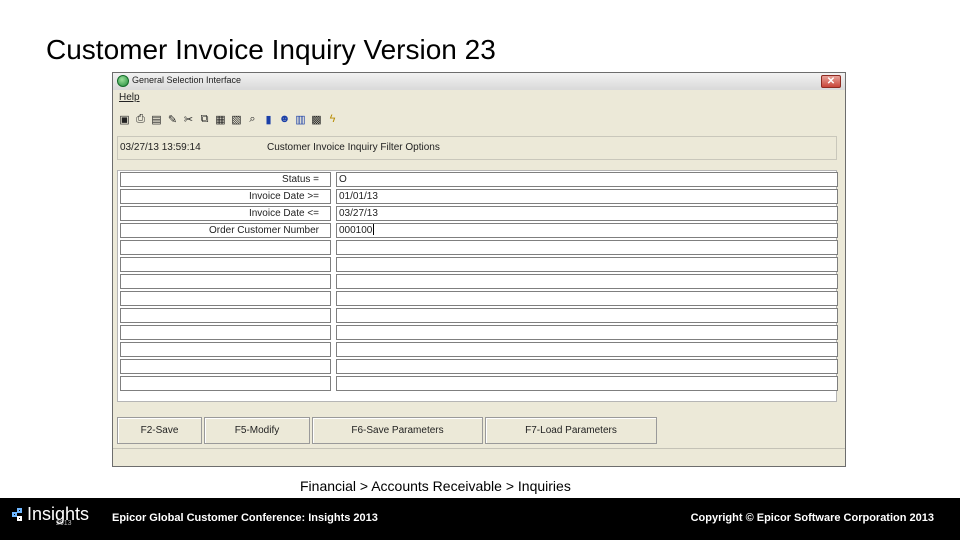 Image resolution: width=960 pixels, height=540 pixels. Describe the element at coordinates (225, 230) in the screenshot. I see `filter-label: Order Customer Number` at that location.